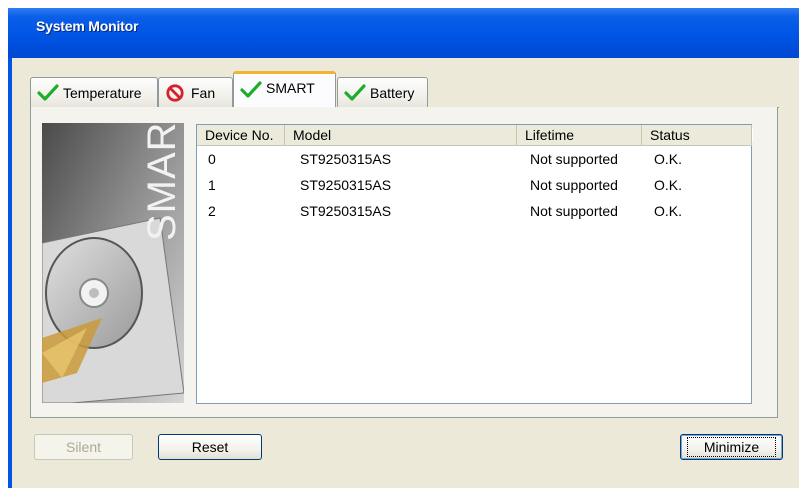  I want to click on tab-label: Temperature, so click(102, 92).